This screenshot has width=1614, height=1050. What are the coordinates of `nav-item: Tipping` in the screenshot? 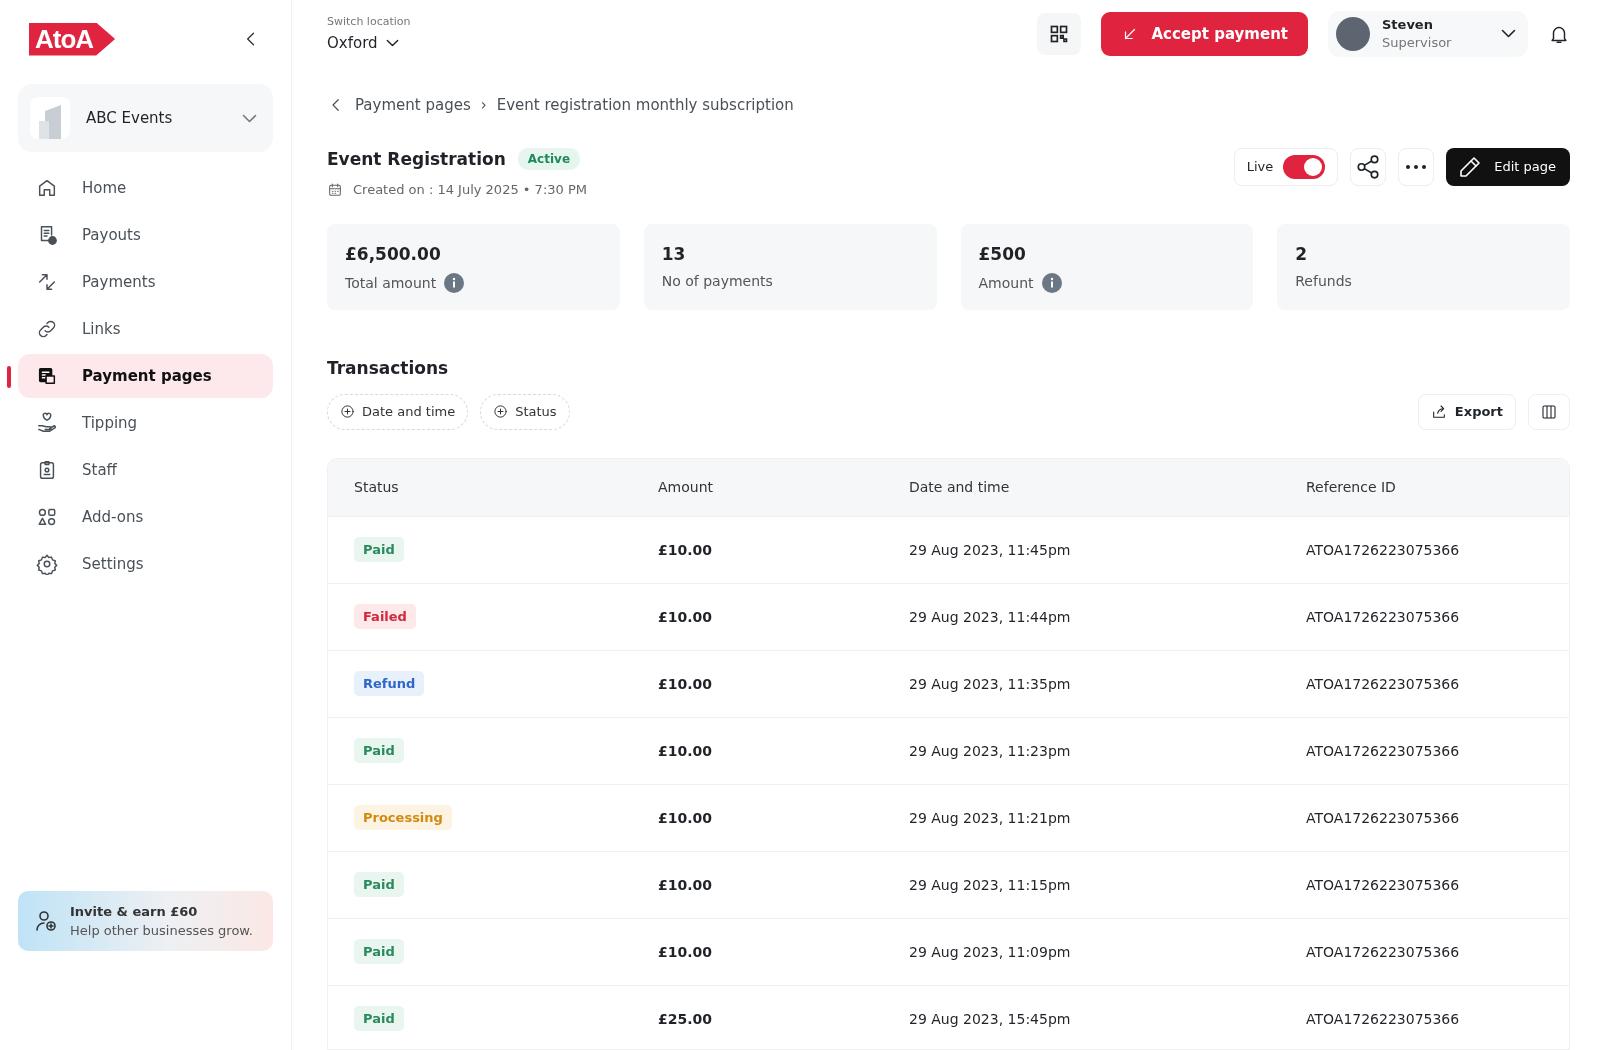 It's located at (145, 423).